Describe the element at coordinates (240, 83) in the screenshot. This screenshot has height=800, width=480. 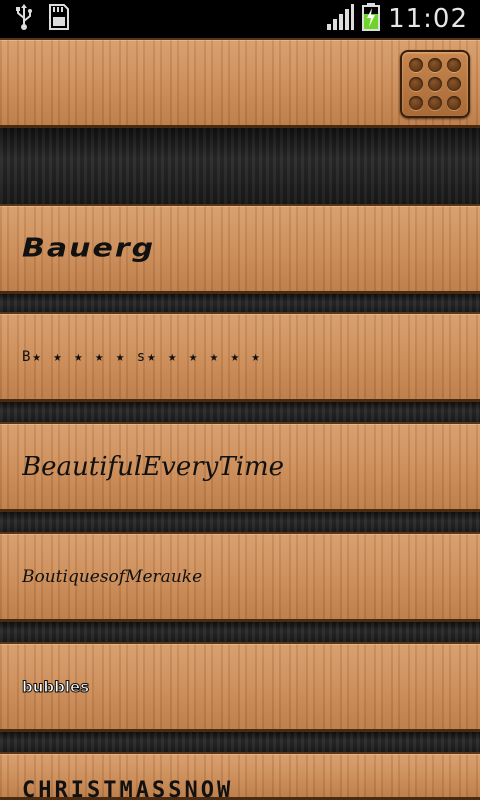
I see `app-header` at that location.